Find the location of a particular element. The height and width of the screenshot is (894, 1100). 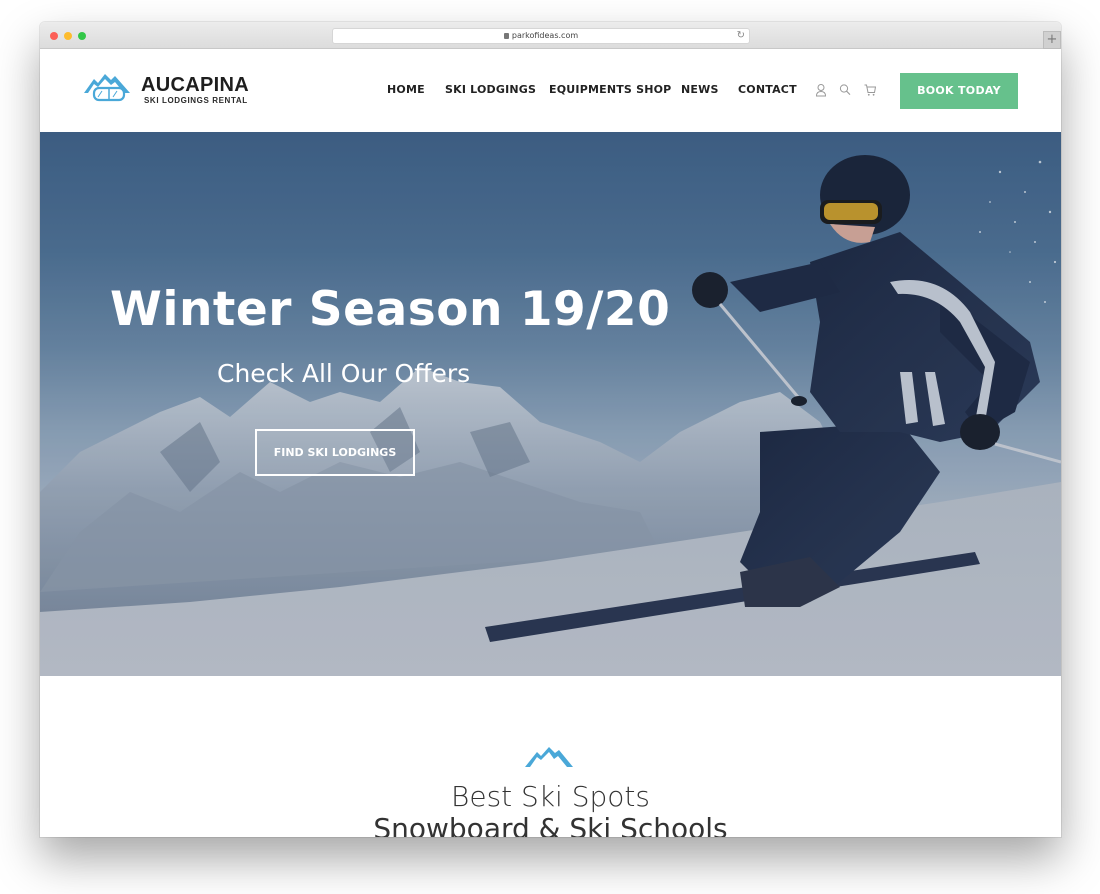

reload-icon: ↻ is located at coordinates (741, 36).